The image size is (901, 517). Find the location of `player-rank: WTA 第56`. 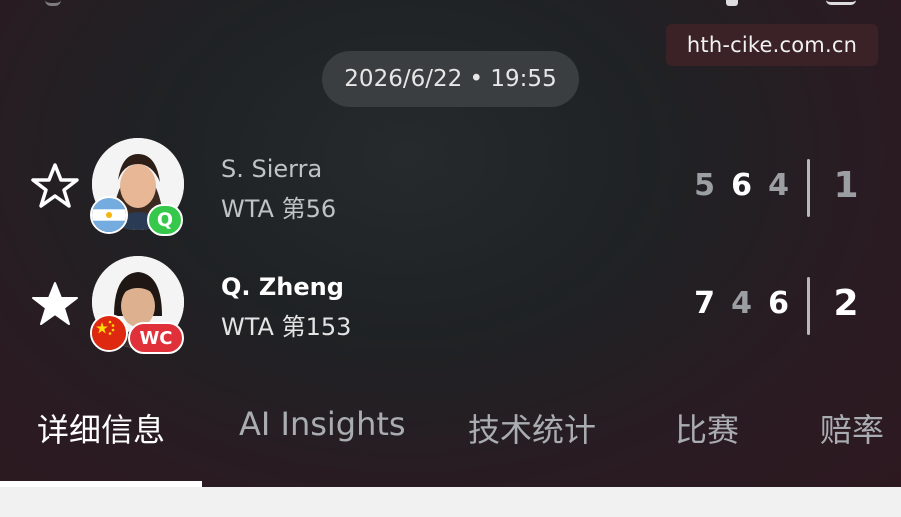

player-rank: WTA 第56 is located at coordinates (279, 209).